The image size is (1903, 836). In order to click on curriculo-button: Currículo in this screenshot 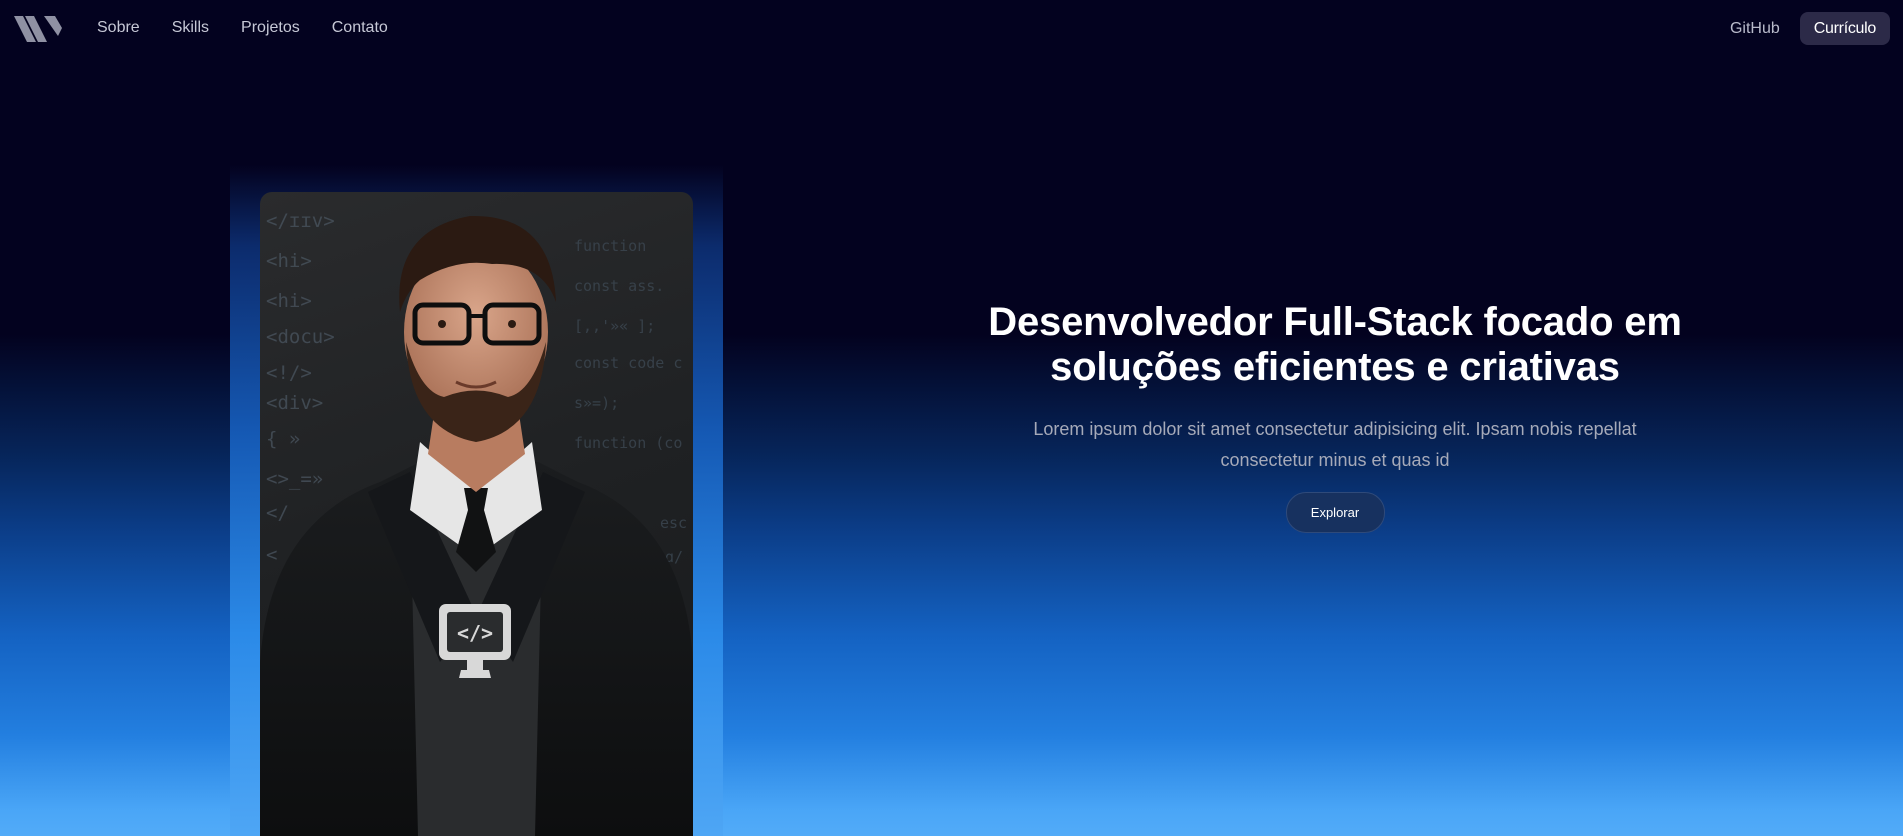, I will do `click(1844, 28)`.